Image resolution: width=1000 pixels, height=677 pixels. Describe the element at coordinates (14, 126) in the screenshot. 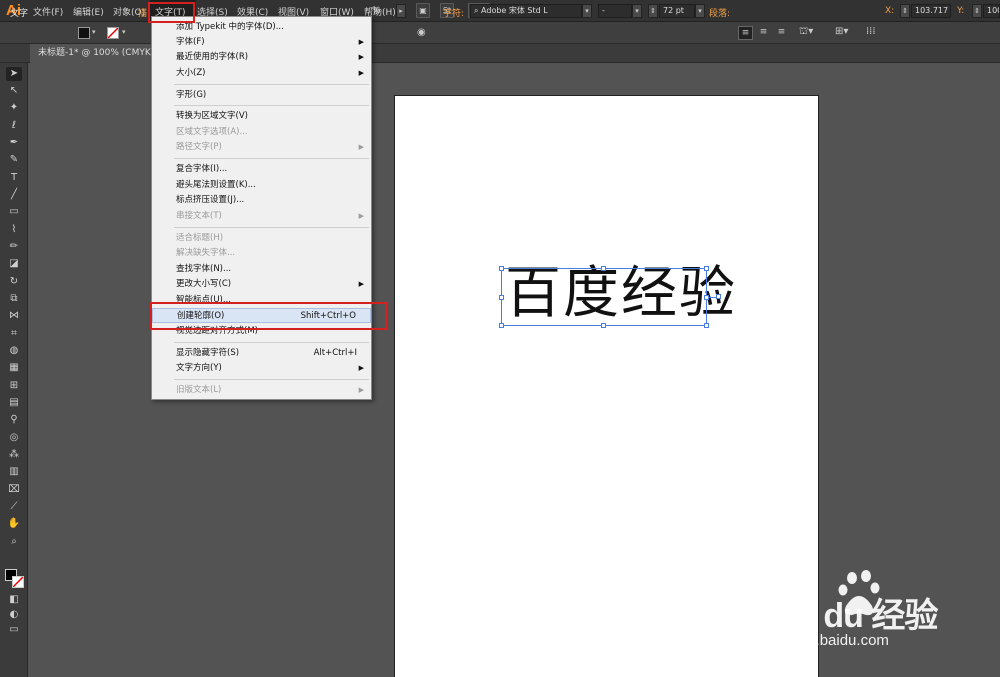

I see `lasso-tool-icon: ℓ` at that location.